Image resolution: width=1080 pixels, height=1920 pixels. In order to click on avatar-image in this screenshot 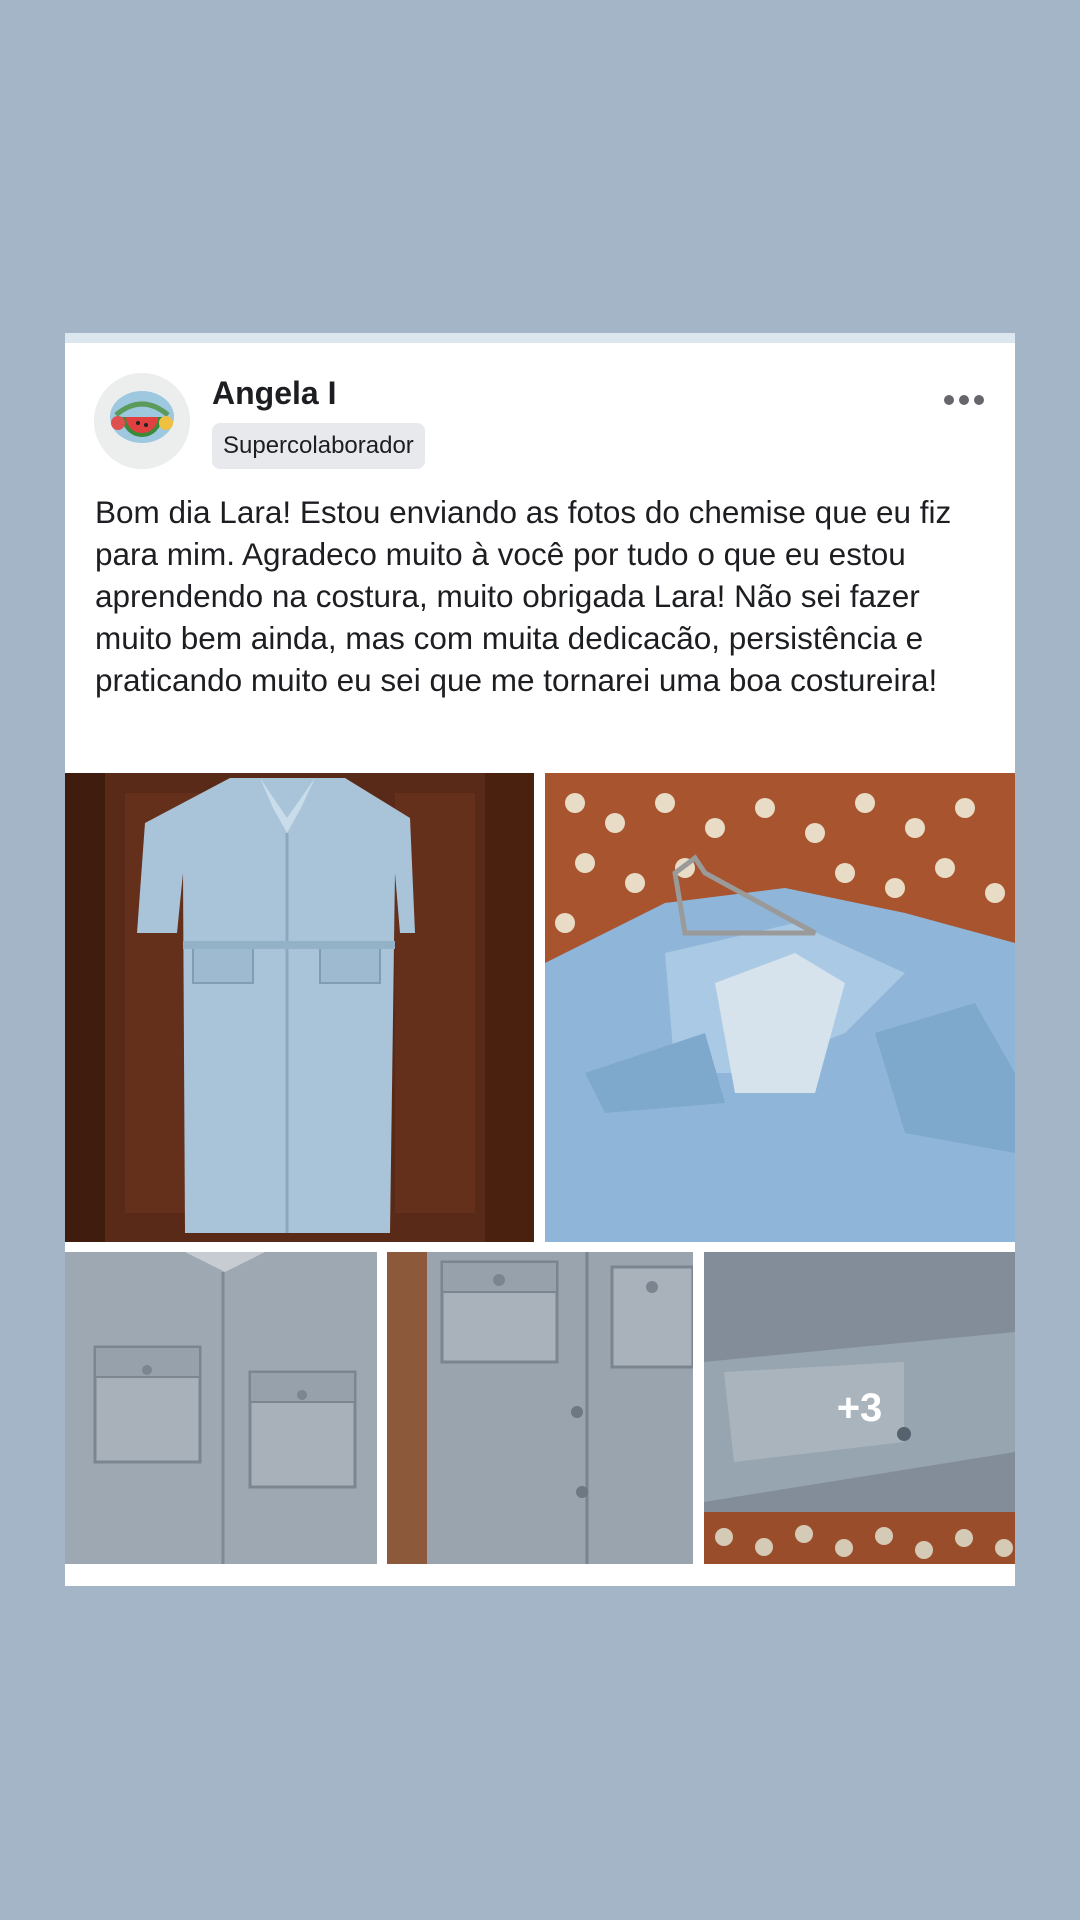, I will do `click(142, 421)`.